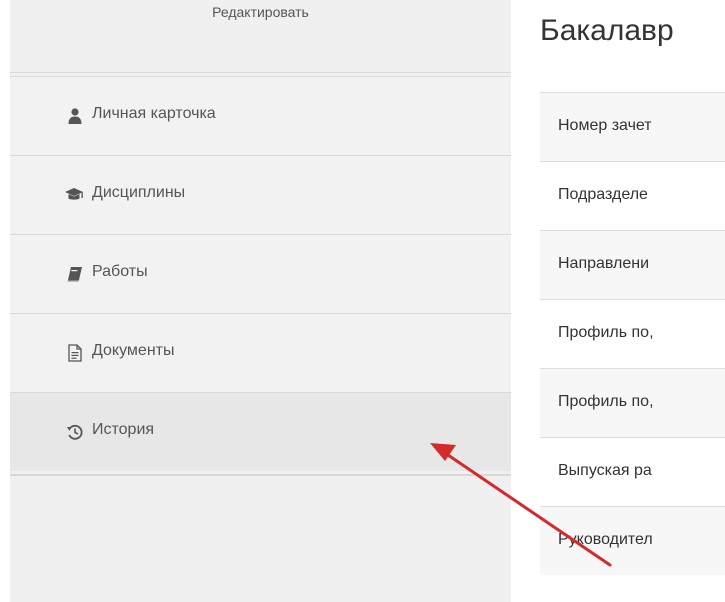 Image resolution: width=725 pixels, height=602 pixels. I want to click on sidebar-item-disciplines: Дисциплины, so click(260, 194).